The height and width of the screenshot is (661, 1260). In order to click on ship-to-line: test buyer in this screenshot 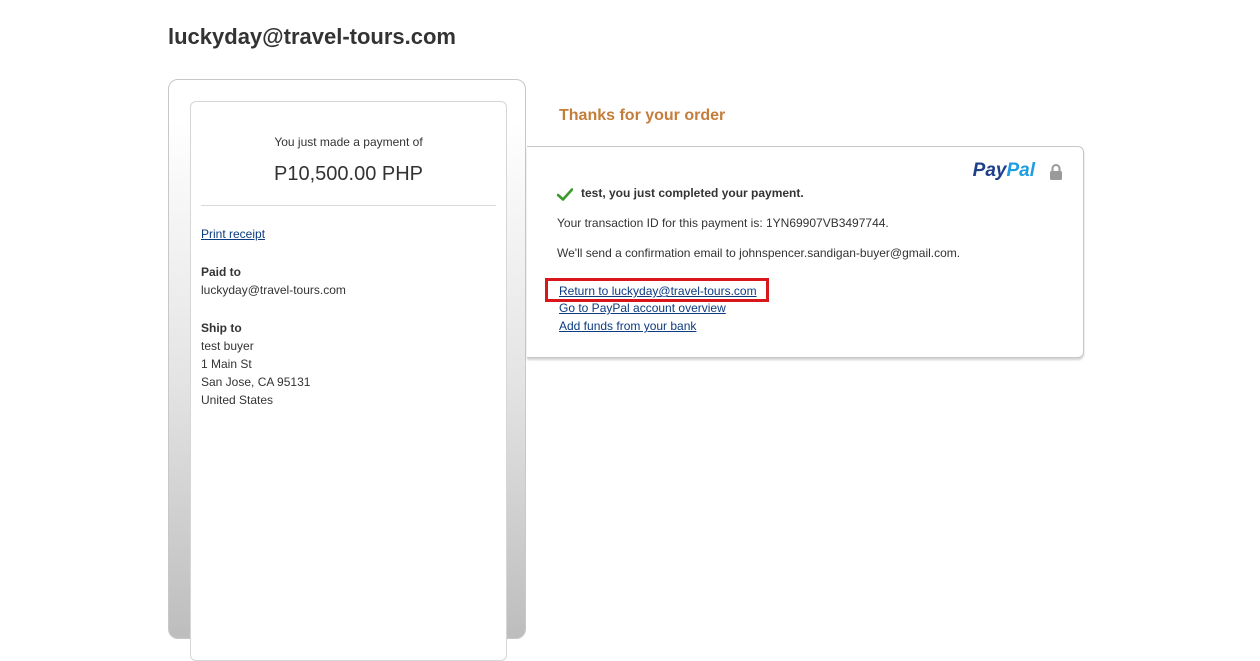, I will do `click(227, 346)`.